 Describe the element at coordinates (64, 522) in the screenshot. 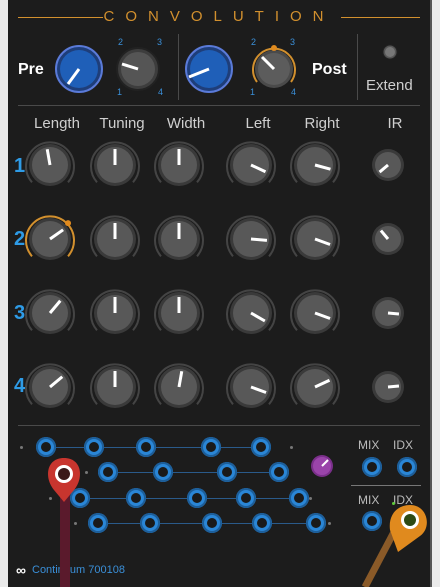

I see `red-cable` at that location.